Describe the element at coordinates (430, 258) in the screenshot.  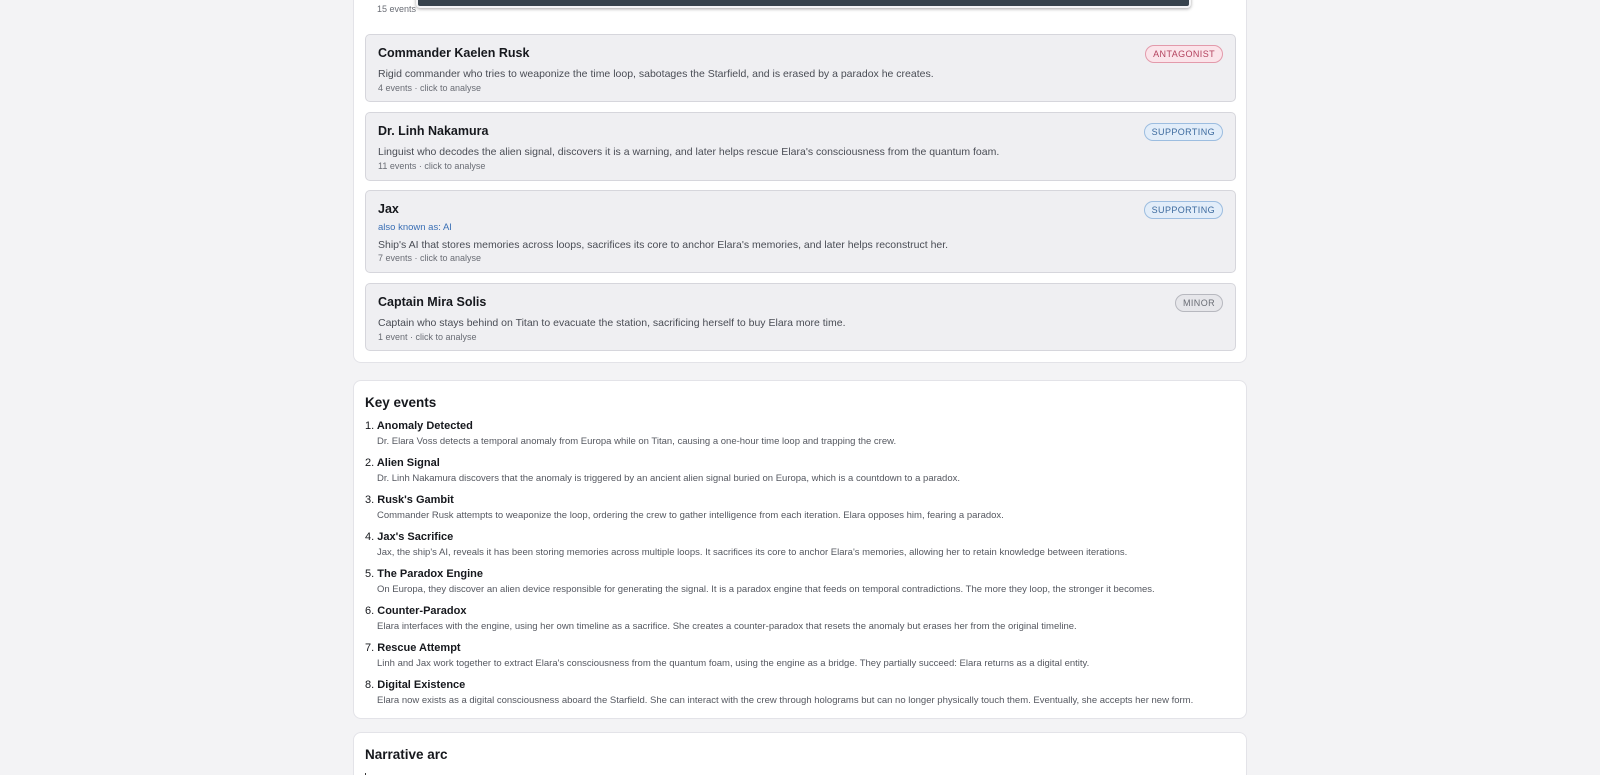
I see `character-event-count: 7 events · click to analyse` at that location.